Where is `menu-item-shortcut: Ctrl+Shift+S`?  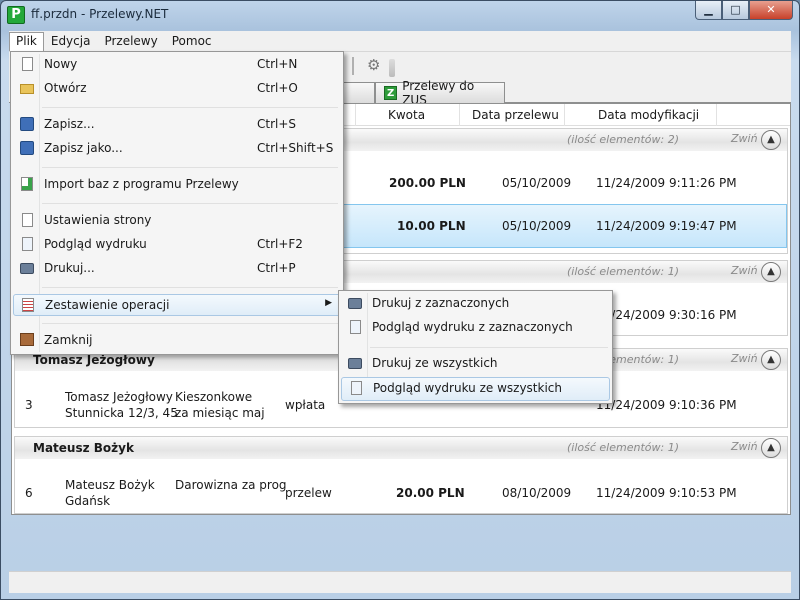 menu-item-shortcut: Ctrl+Shift+S is located at coordinates (295, 148).